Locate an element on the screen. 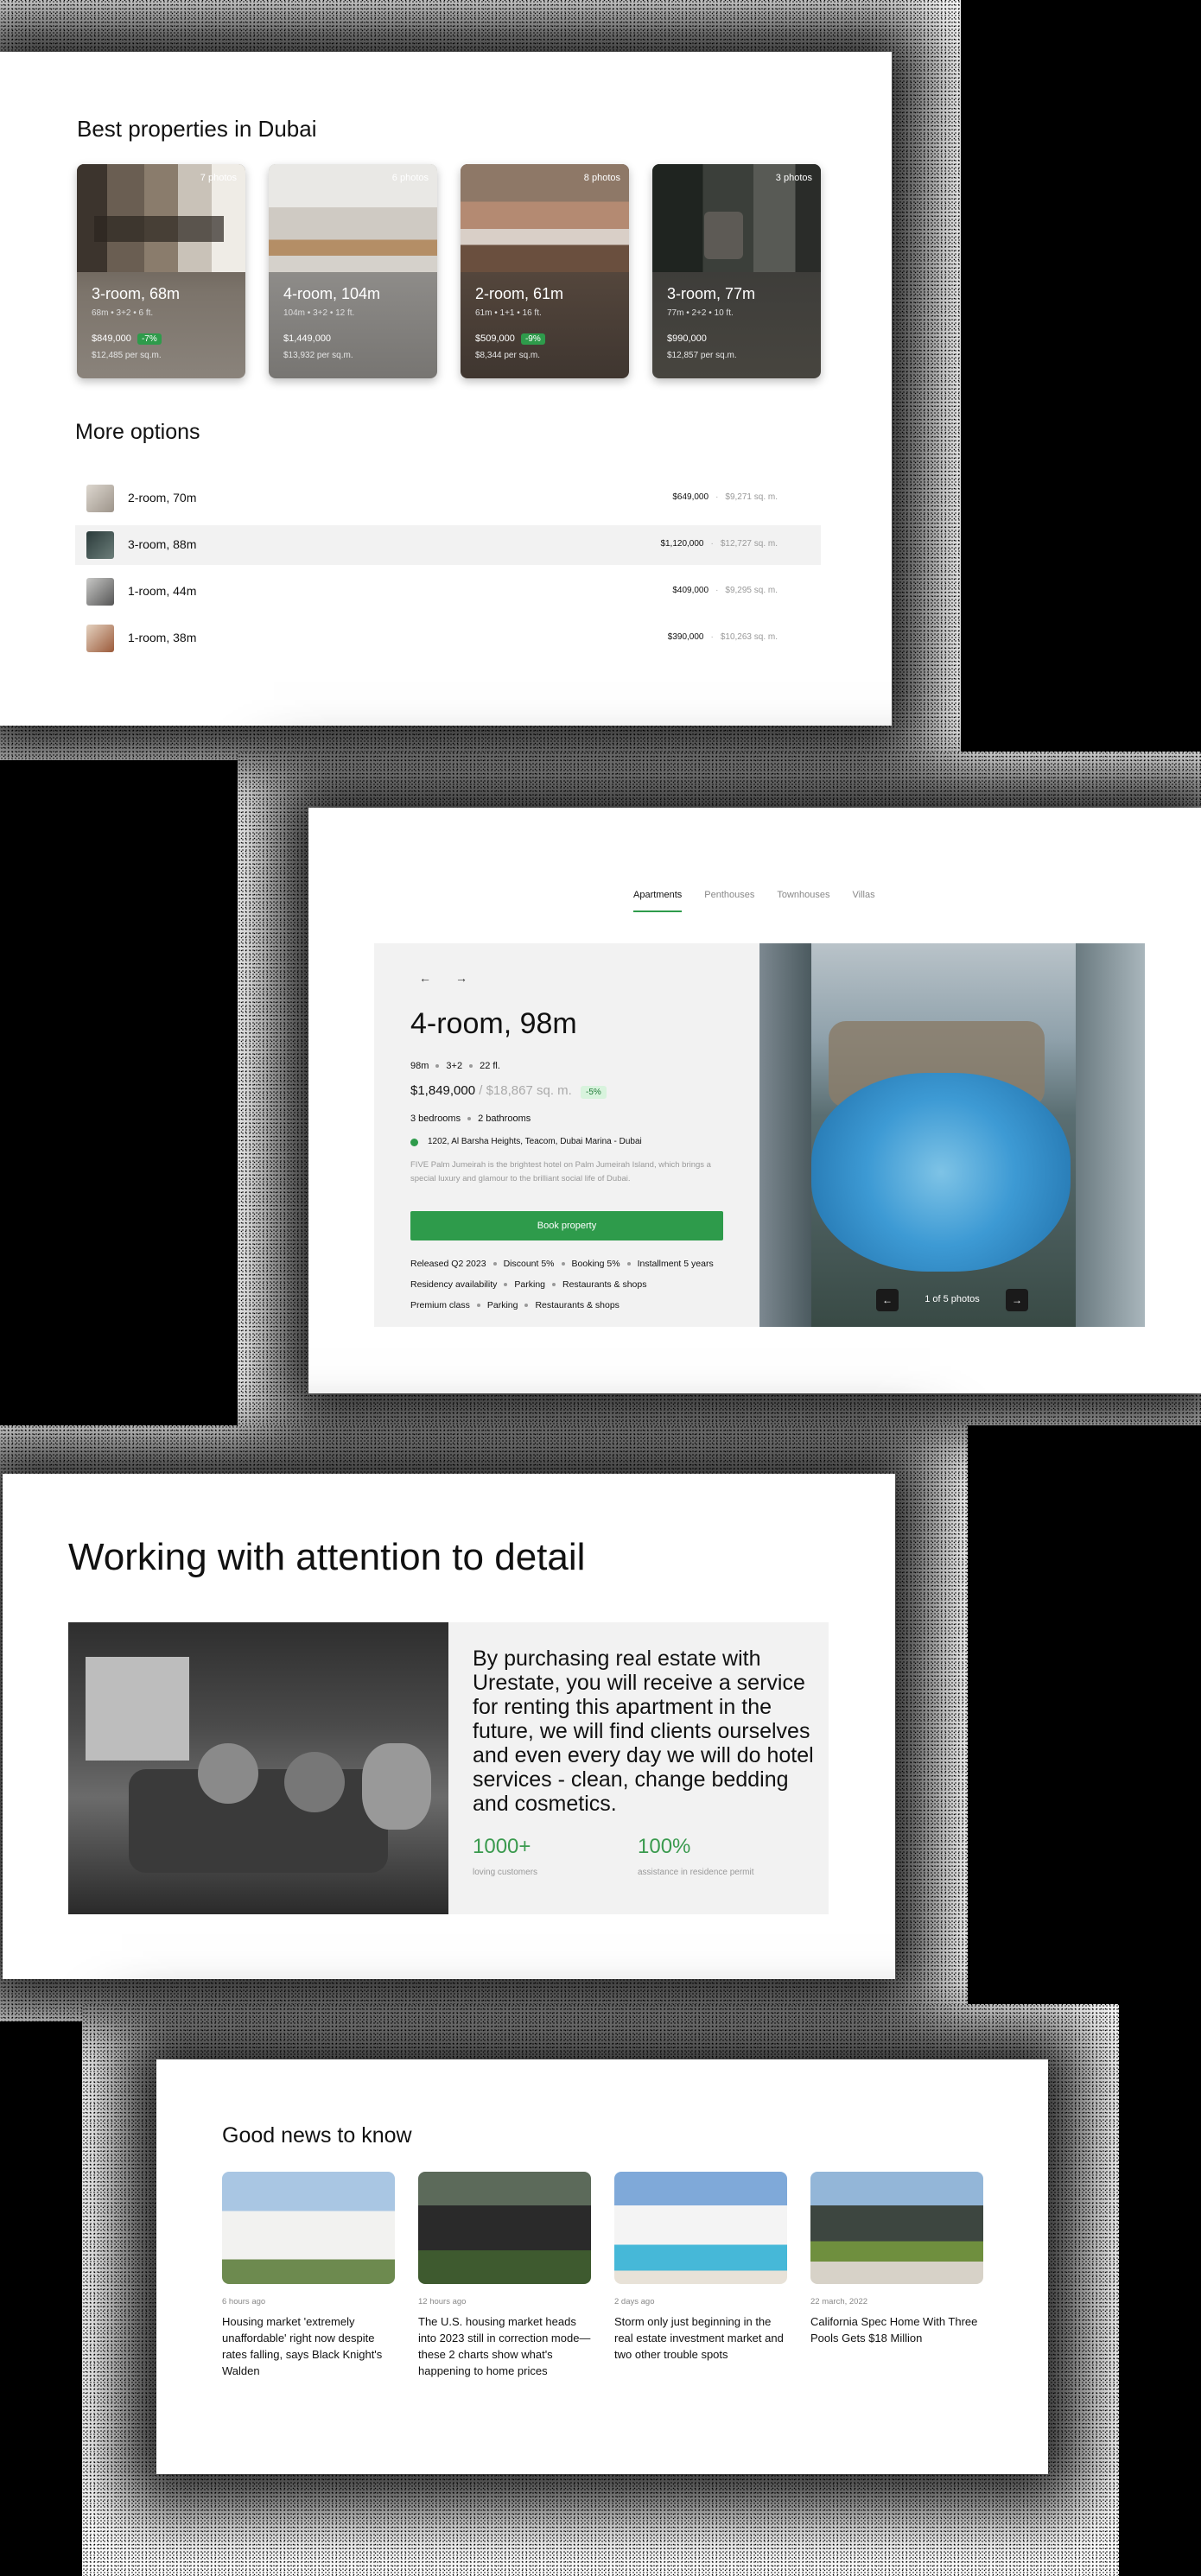  stat-label: loving customers is located at coordinates (505, 1872).